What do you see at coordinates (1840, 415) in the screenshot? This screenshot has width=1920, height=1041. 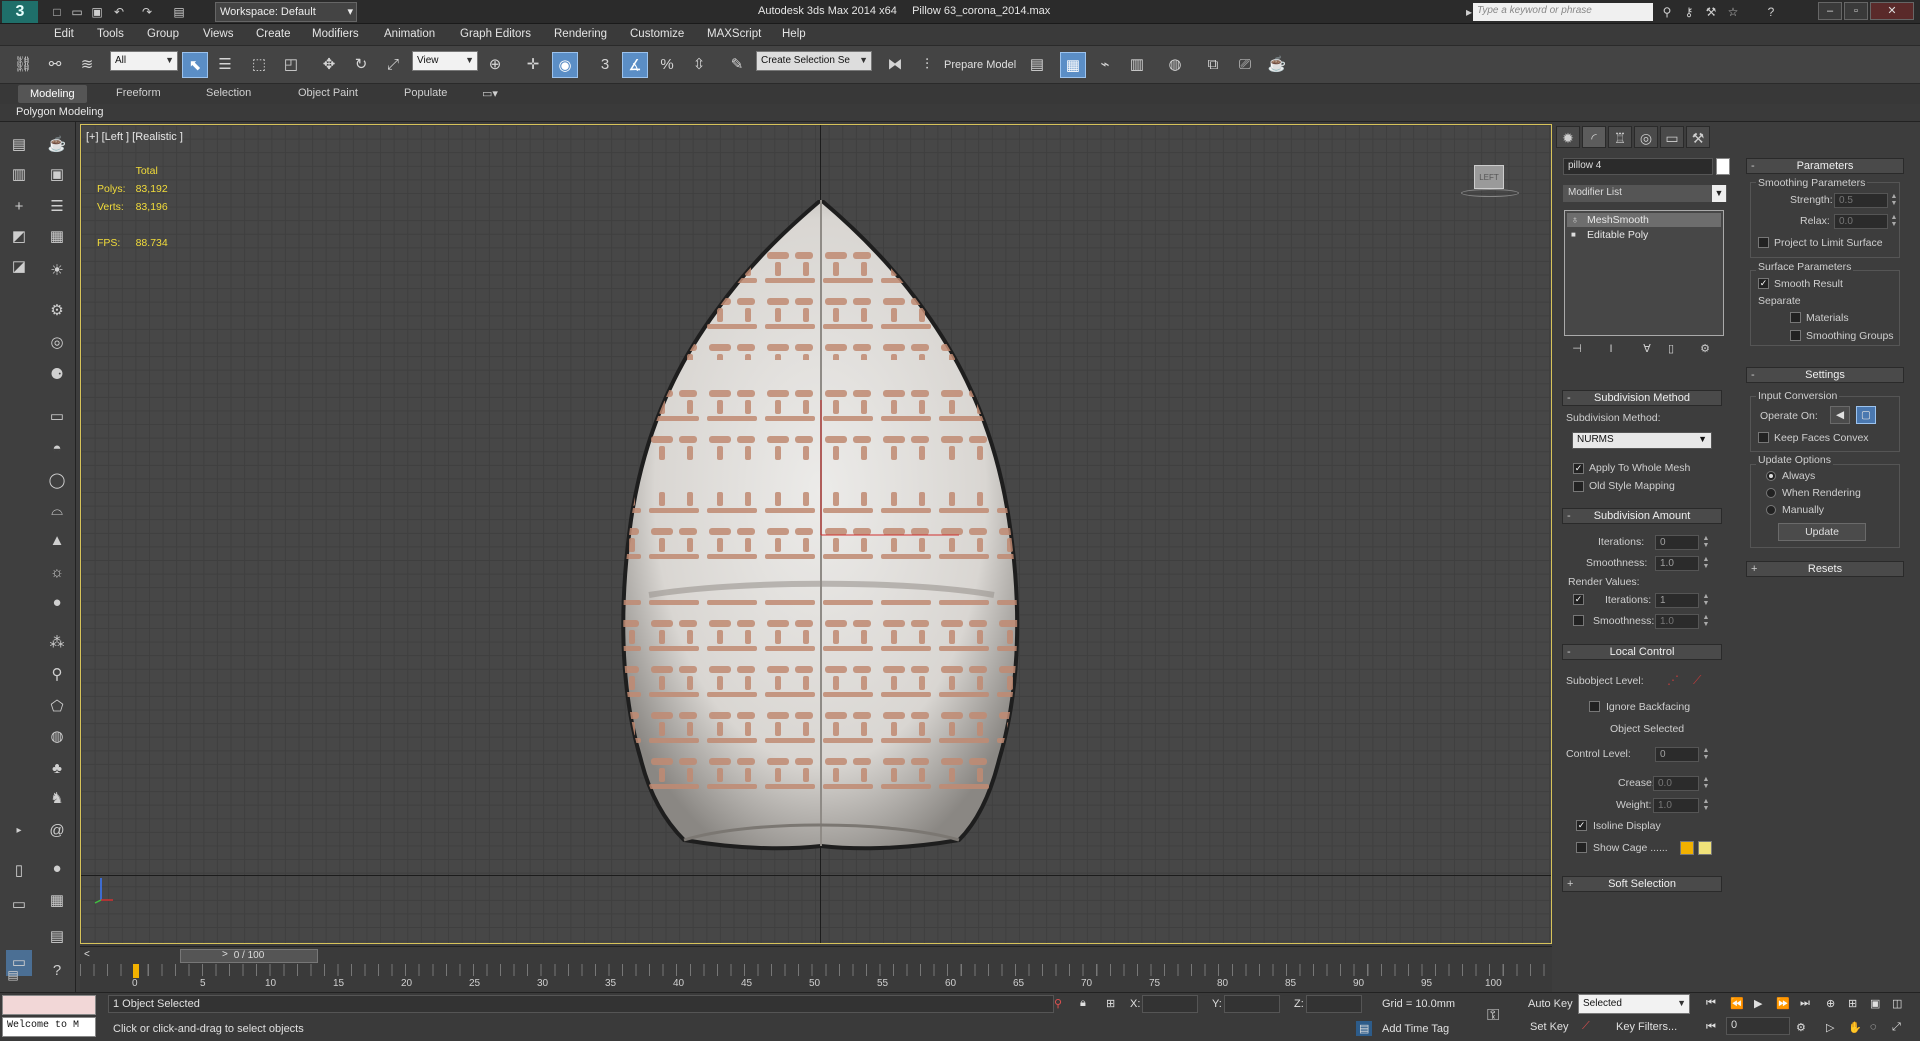 I see `operate-on-faces-icon: ◀` at bounding box center [1840, 415].